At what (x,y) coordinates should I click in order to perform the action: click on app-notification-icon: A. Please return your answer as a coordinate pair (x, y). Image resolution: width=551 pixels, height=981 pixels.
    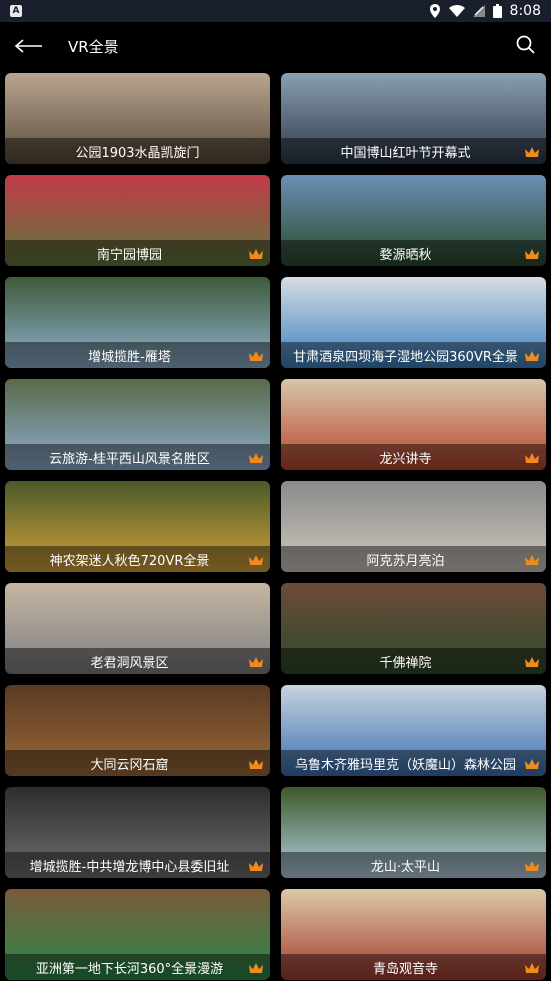
    Looking at the image, I should click on (16, 11).